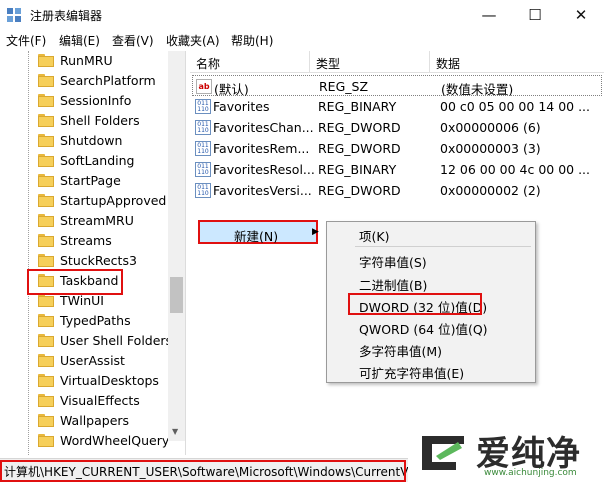 The height and width of the screenshot is (482, 604). I want to click on tree-item-label: StreamMRU, so click(97, 220).